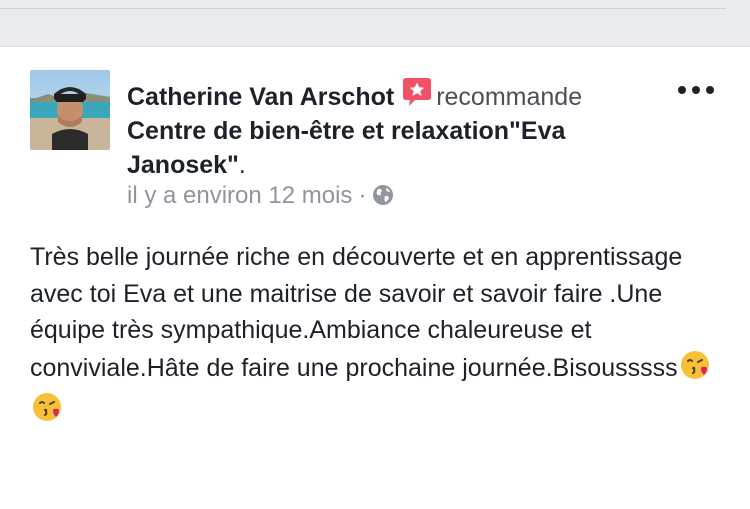  Describe the element at coordinates (239, 195) in the screenshot. I see `timestamp: il y a environ 12 mois` at that location.